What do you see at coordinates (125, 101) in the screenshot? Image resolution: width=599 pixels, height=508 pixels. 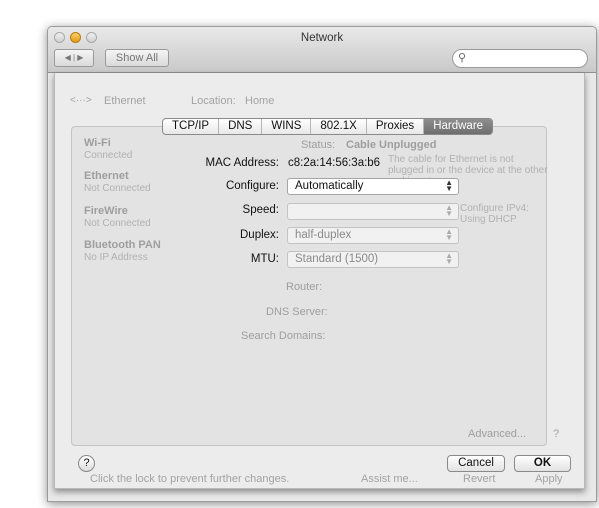 I see `service-name: Ethernet` at bounding box center [125, 101].